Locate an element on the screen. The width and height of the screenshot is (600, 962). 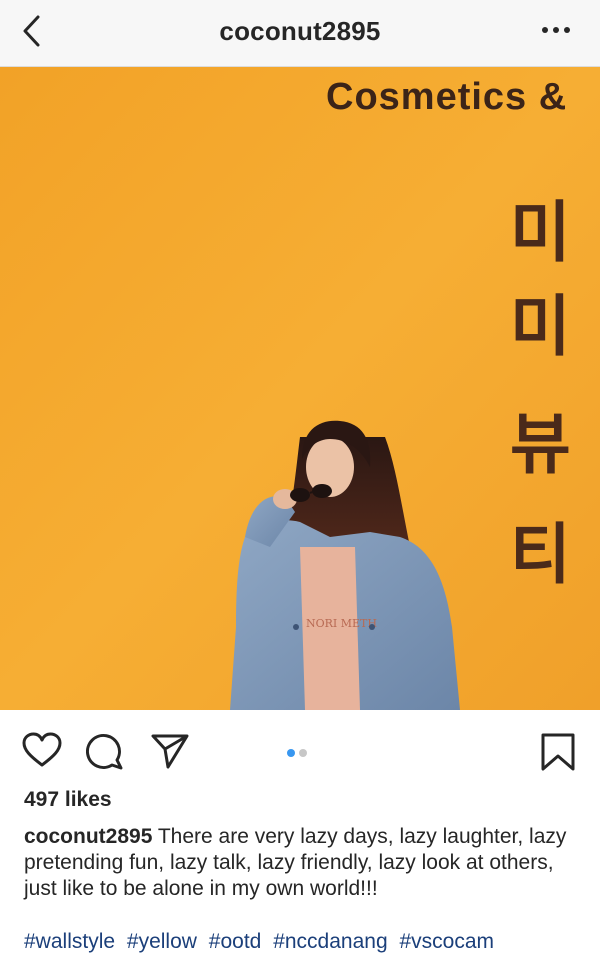
share-button is located at coordinates (170, 753).